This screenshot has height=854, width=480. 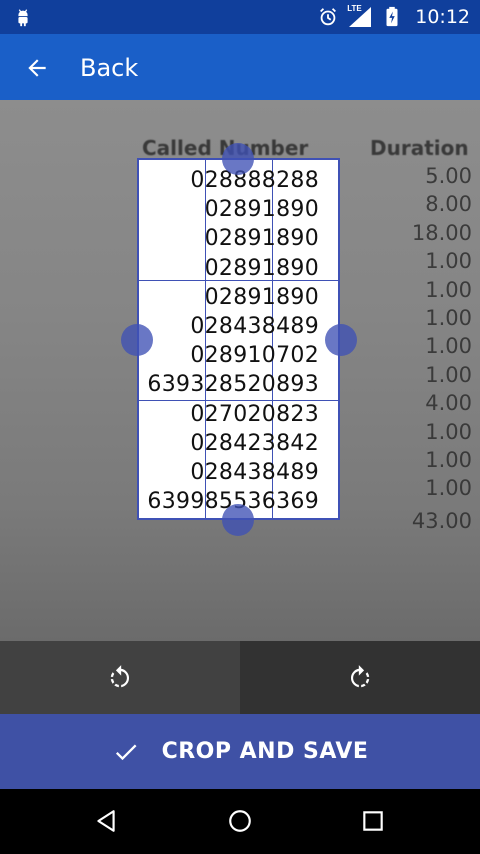 I want to click on alarm-icon, so click(x=328, y=17).